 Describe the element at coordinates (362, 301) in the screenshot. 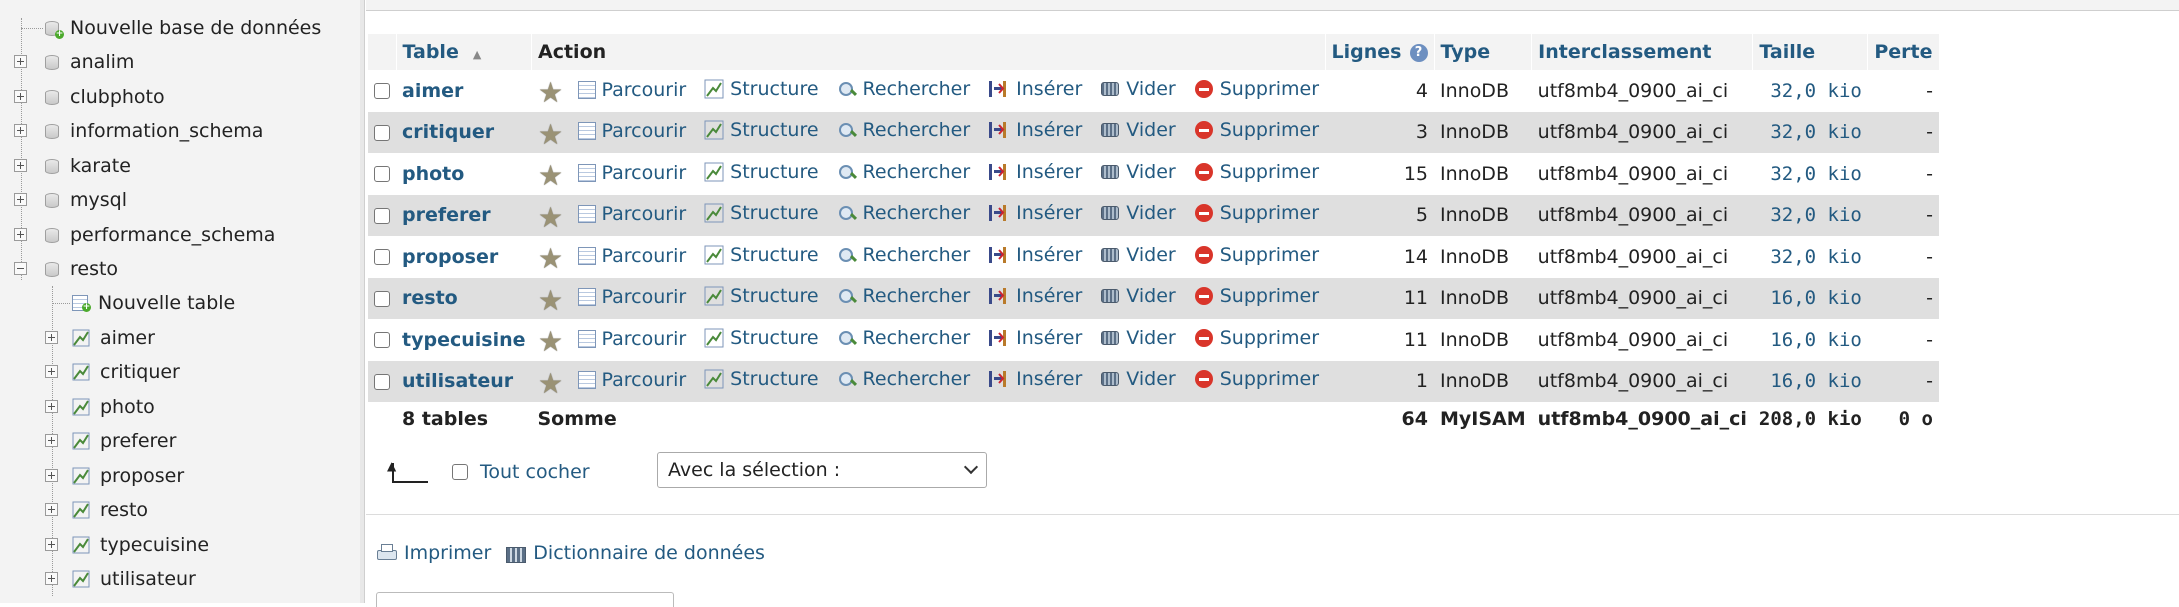

I see `sidebar-resize-handle` at that location.